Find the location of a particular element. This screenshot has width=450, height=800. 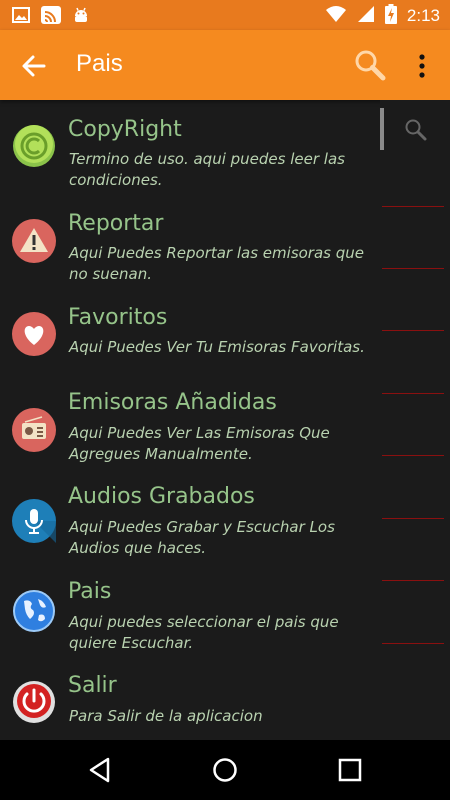

microphone-icon is located at coordinates (34, 521).